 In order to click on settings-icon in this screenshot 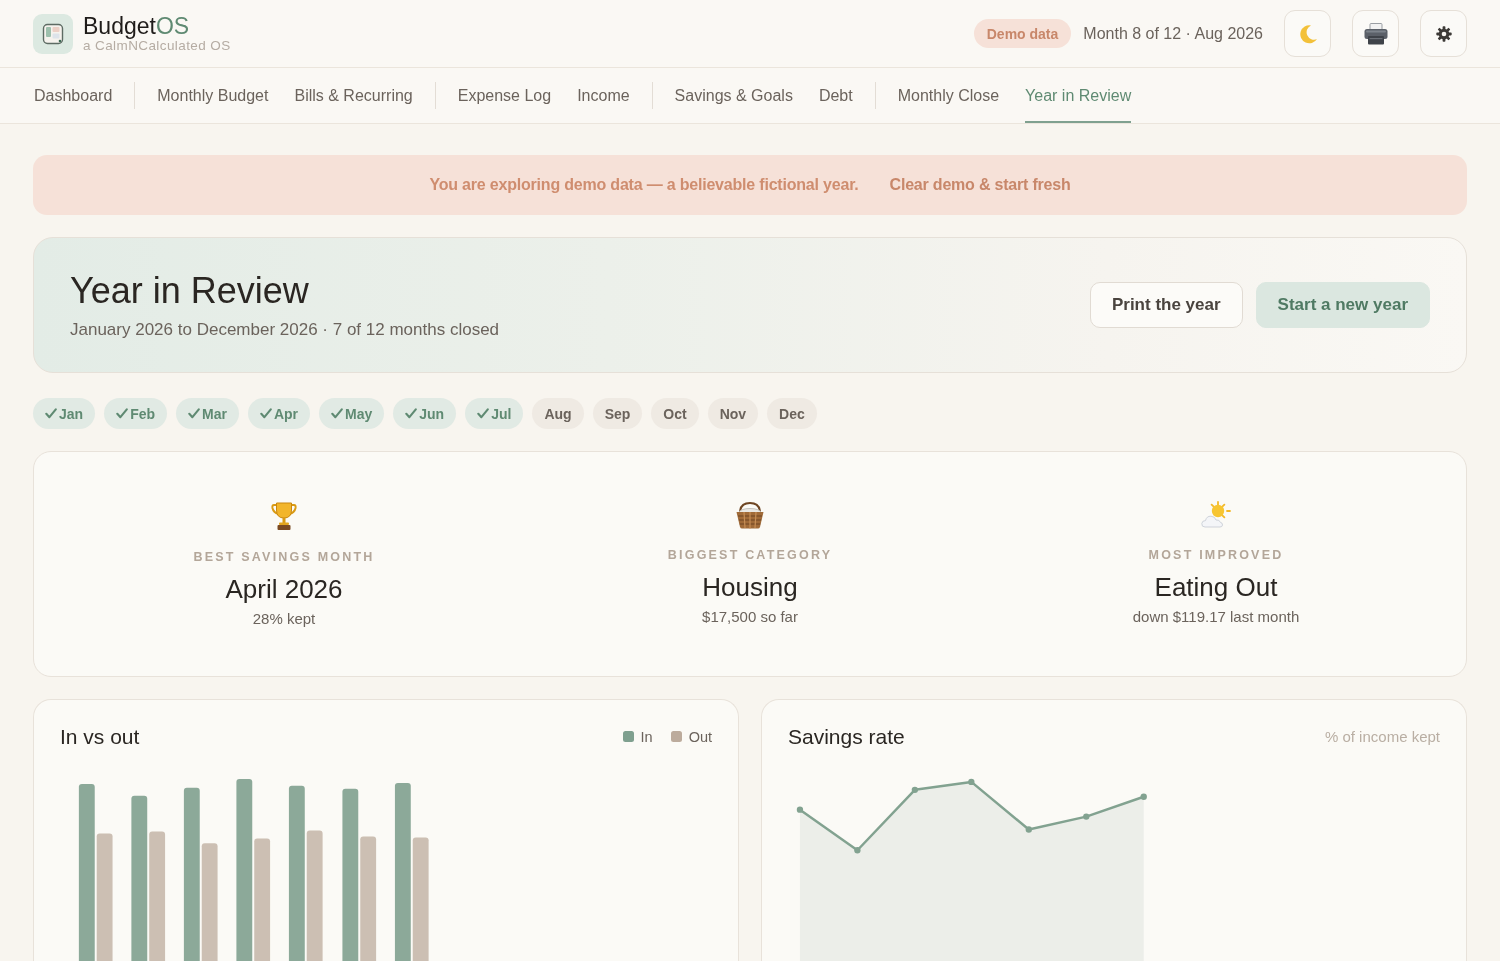, I will do `click(1443, 33)`.